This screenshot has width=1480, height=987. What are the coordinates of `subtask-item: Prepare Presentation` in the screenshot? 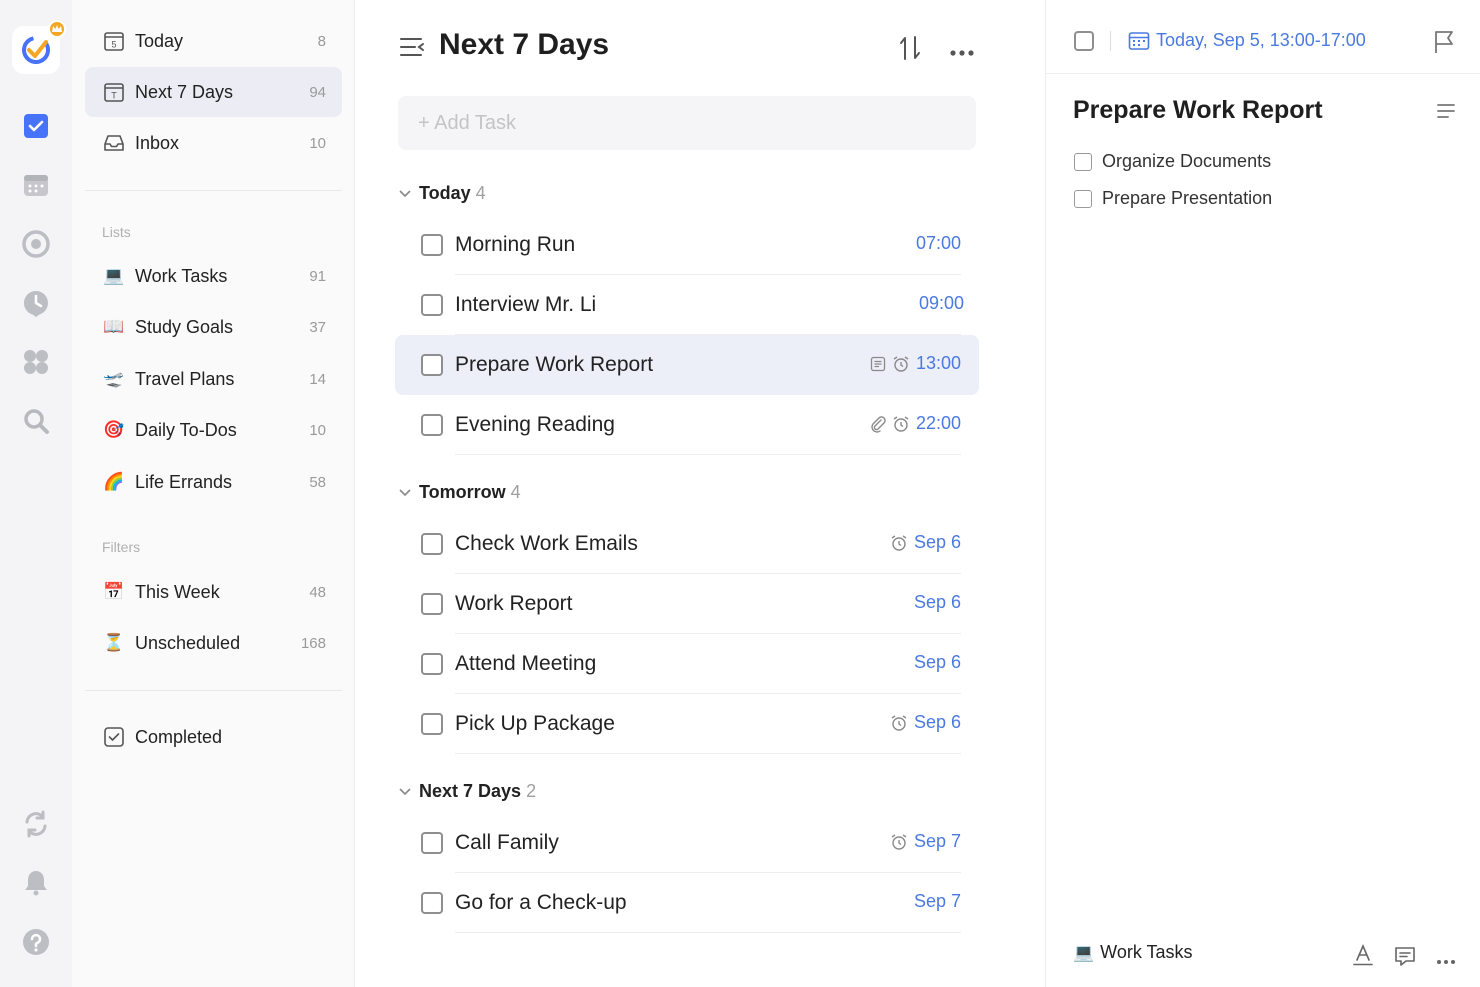 It's located at (1173, 198).